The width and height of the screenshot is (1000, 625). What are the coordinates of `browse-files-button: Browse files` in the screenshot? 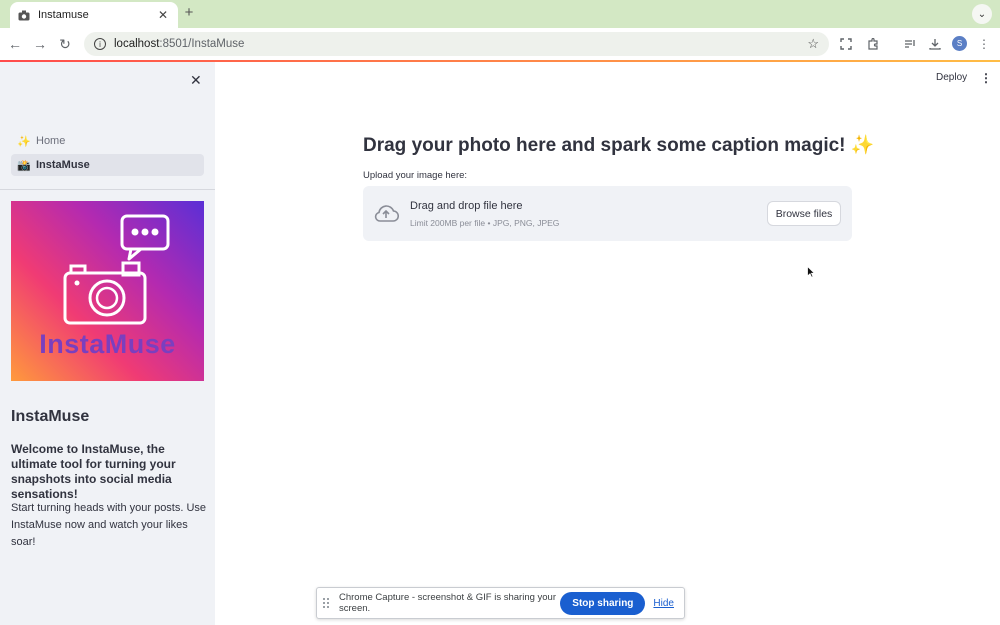 It's located at (804, 213).